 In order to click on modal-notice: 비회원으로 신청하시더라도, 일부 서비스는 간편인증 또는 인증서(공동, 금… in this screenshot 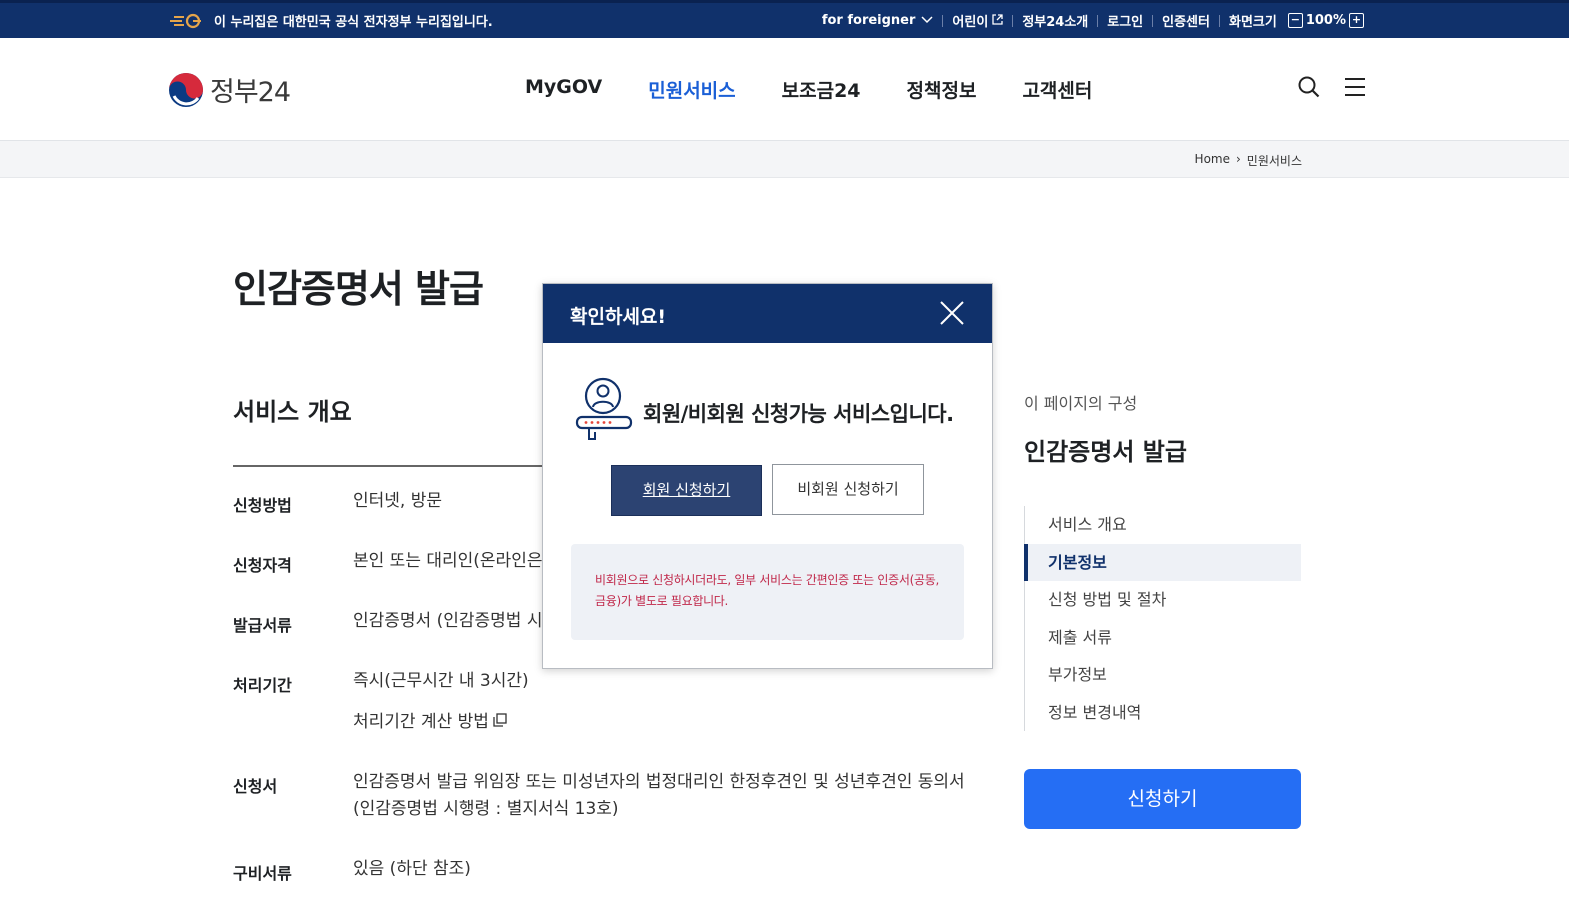, I will do `click(767, 592)`.